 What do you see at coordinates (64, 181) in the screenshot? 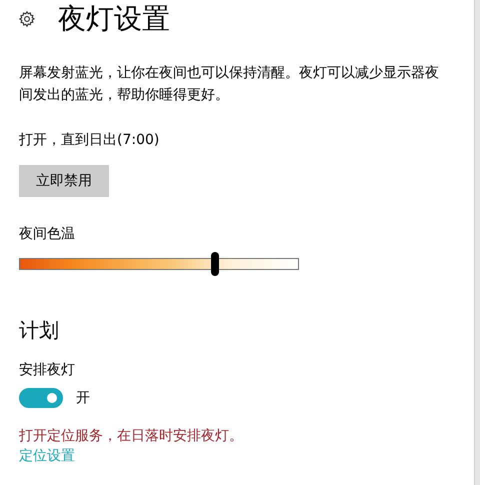
I see `disable-now-button: 立即禁用` at bounding box center [64, 181].